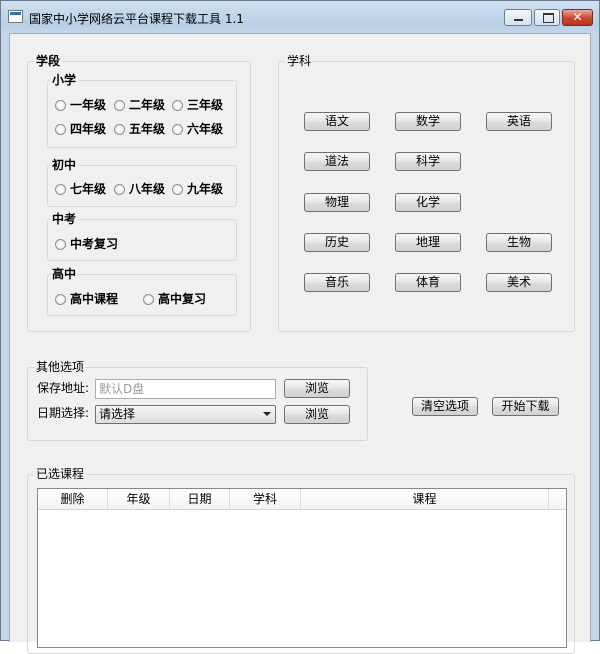 This screenshot has width=600, height=654. Describe the element at coordinates (185, 414) in the screenshot. I see `date-select: 请选择` at that location.